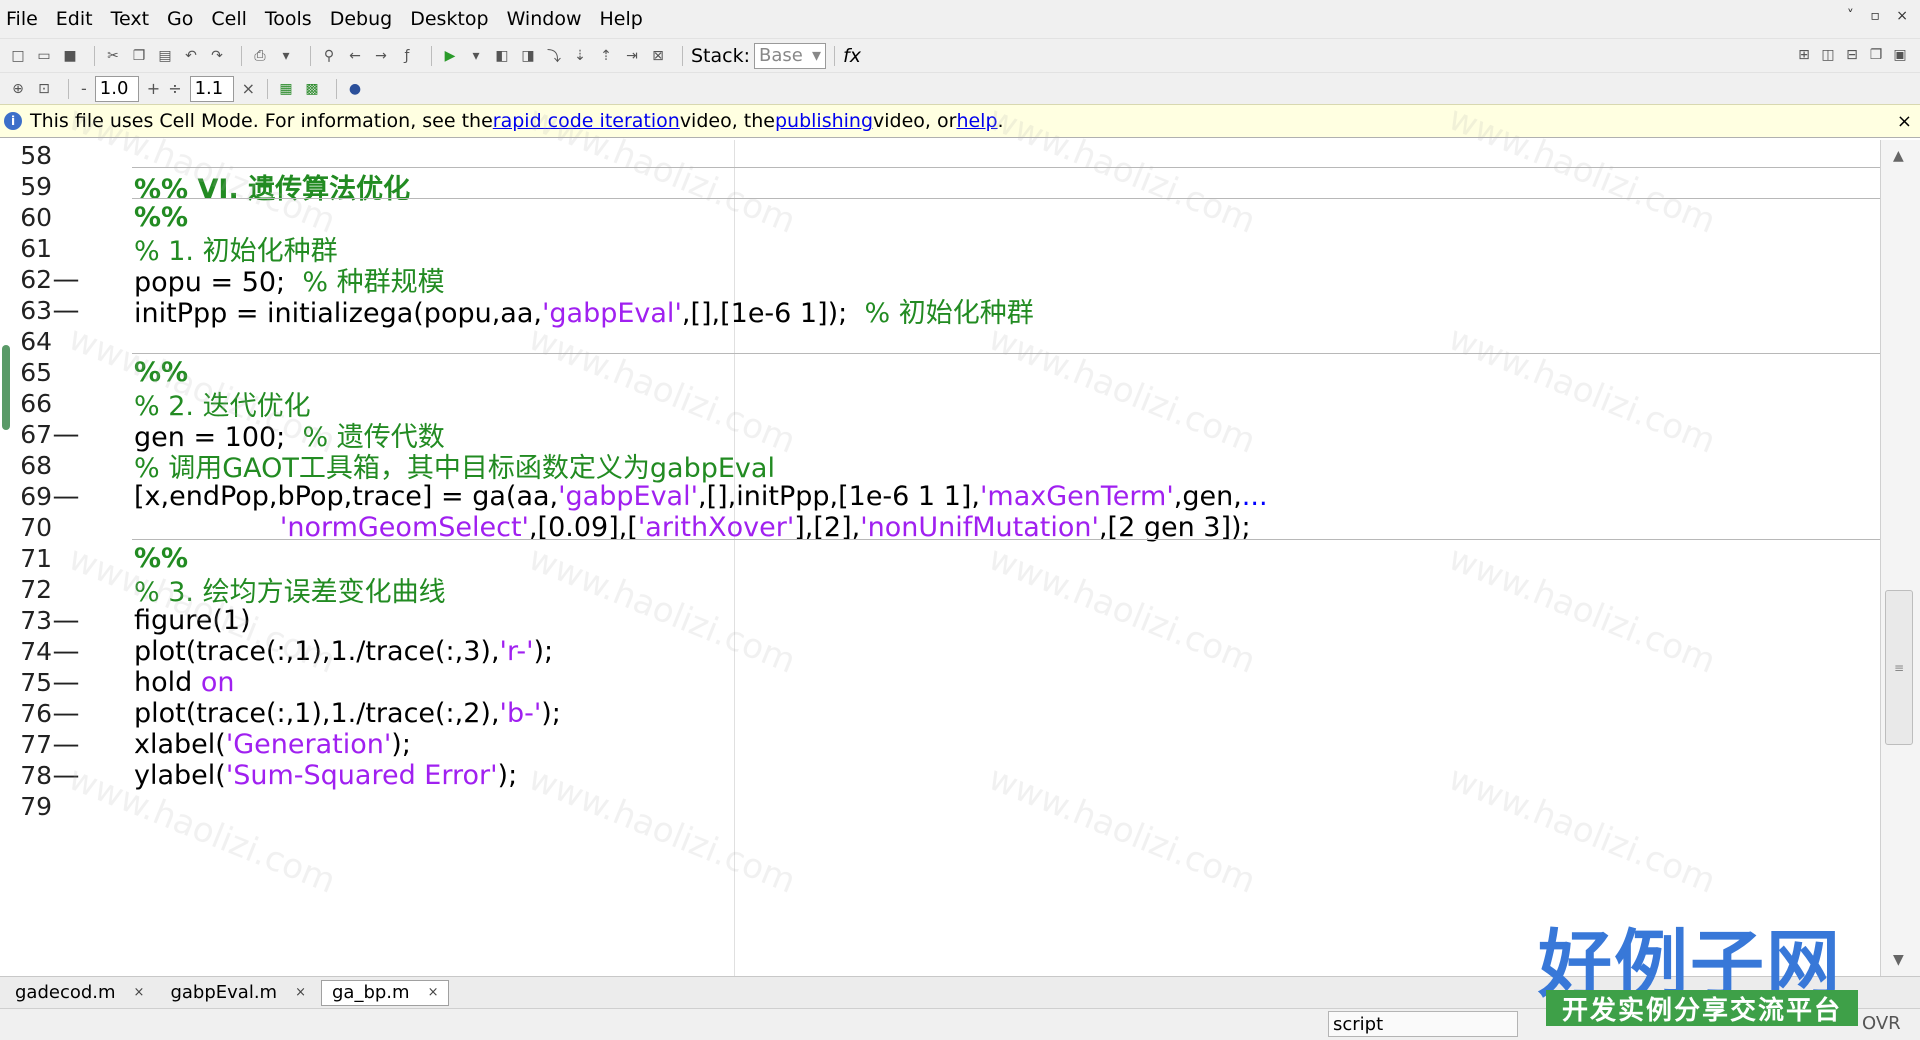  Describe the element at coordinates (44, 89) in the screenshot. I see `evaluate-cell-icon: ⊡` at that location.